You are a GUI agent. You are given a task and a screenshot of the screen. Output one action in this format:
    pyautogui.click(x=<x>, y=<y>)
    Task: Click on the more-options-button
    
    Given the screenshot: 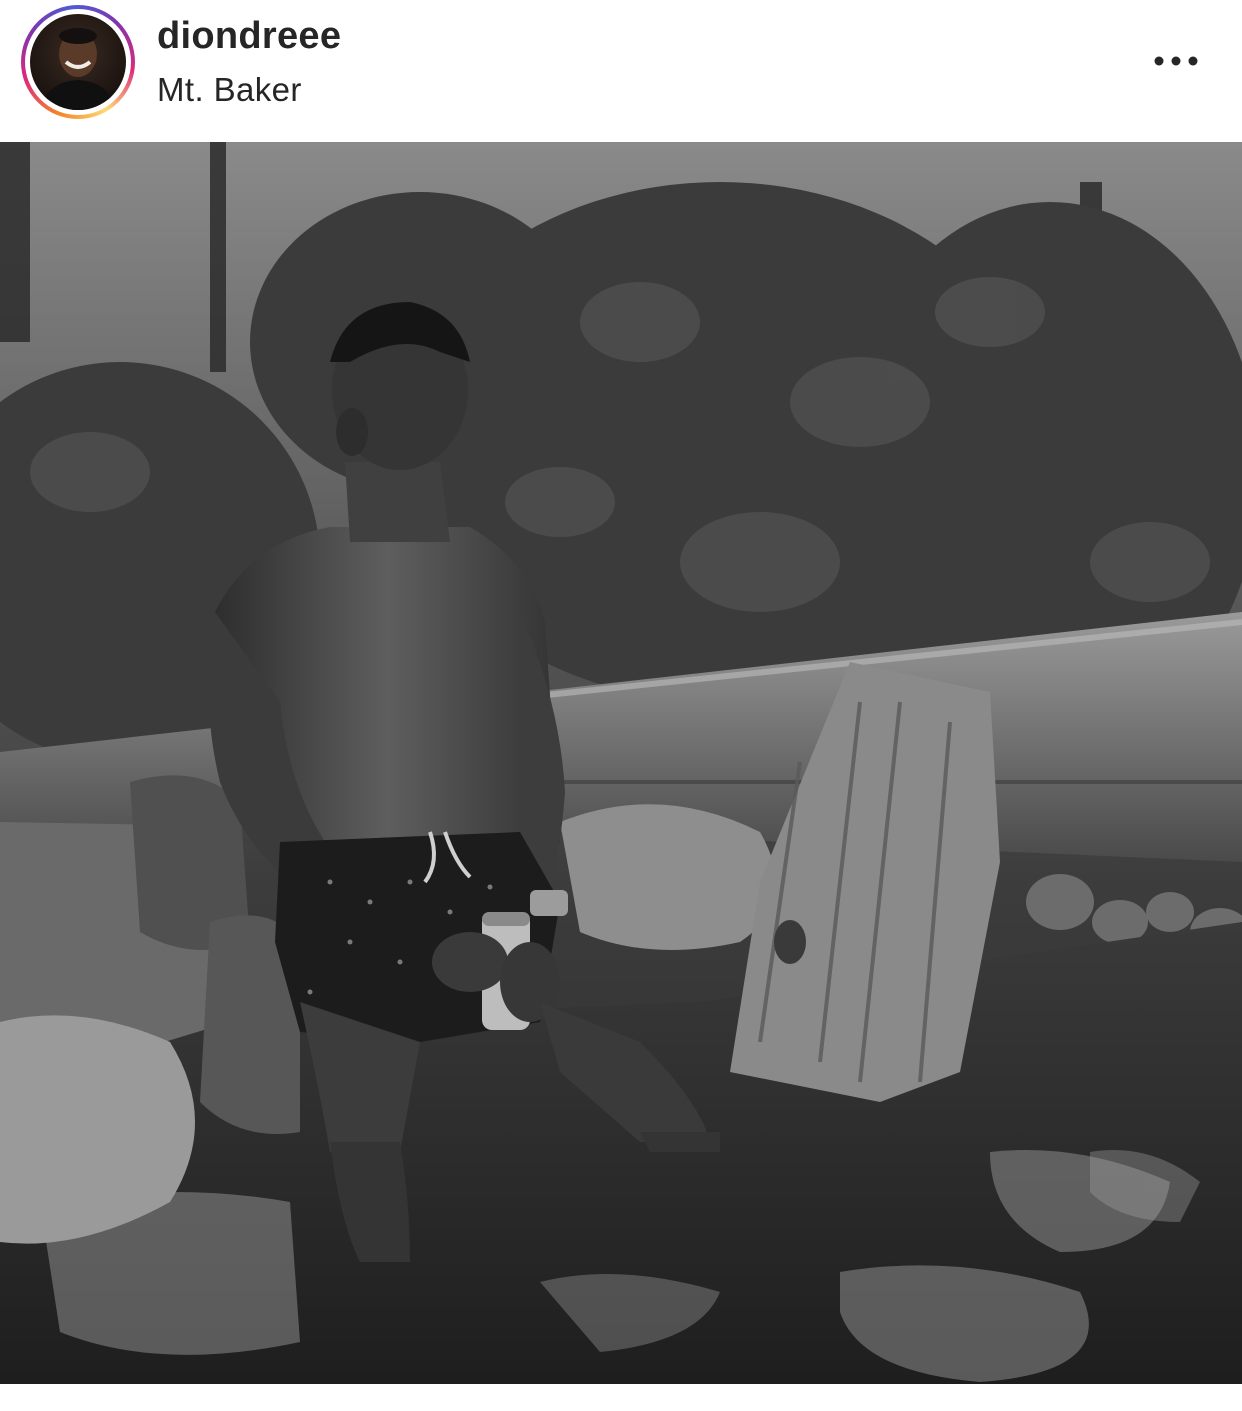 What is the action you would take?
    pyautogui.click(x=1176, y=62)
    